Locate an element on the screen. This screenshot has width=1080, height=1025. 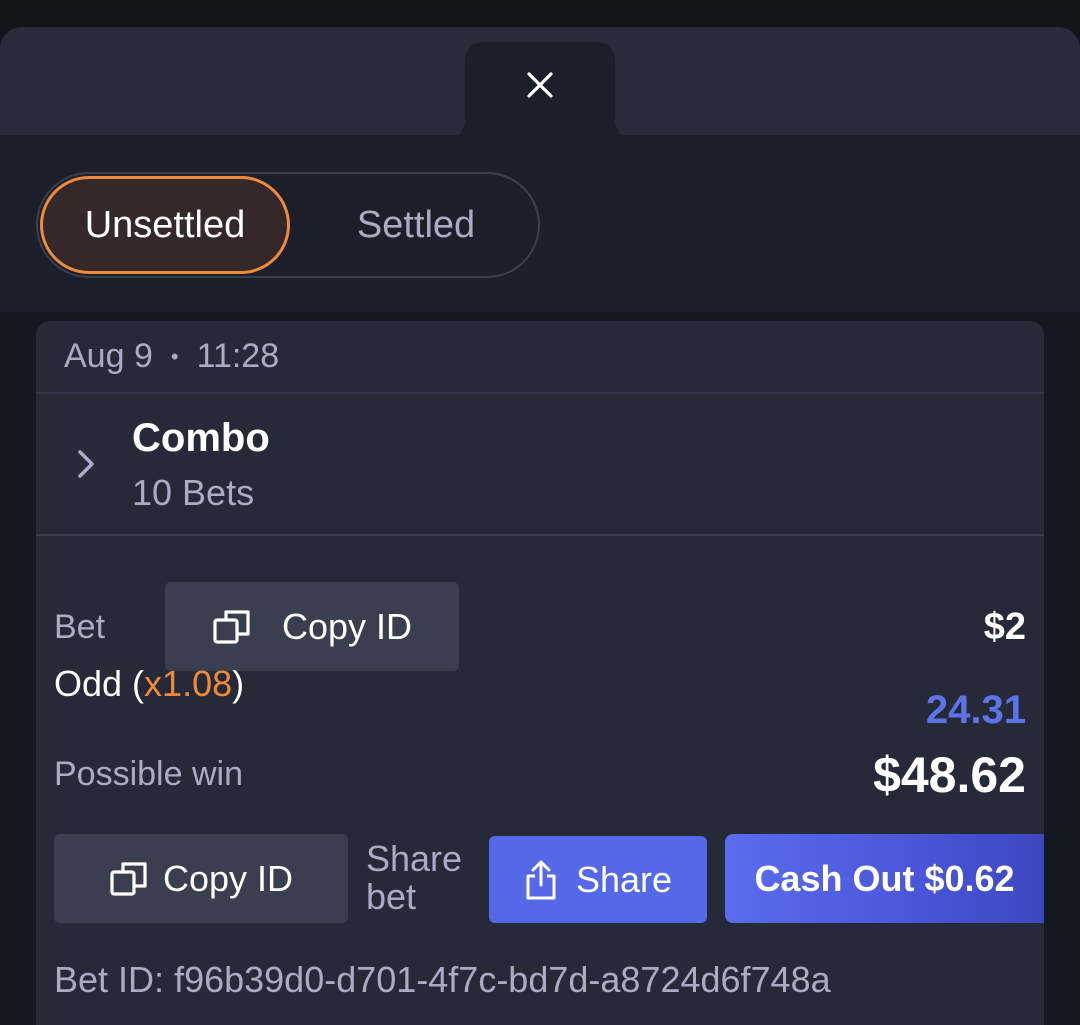
share-label: Share is located at coordinates (624, 879).